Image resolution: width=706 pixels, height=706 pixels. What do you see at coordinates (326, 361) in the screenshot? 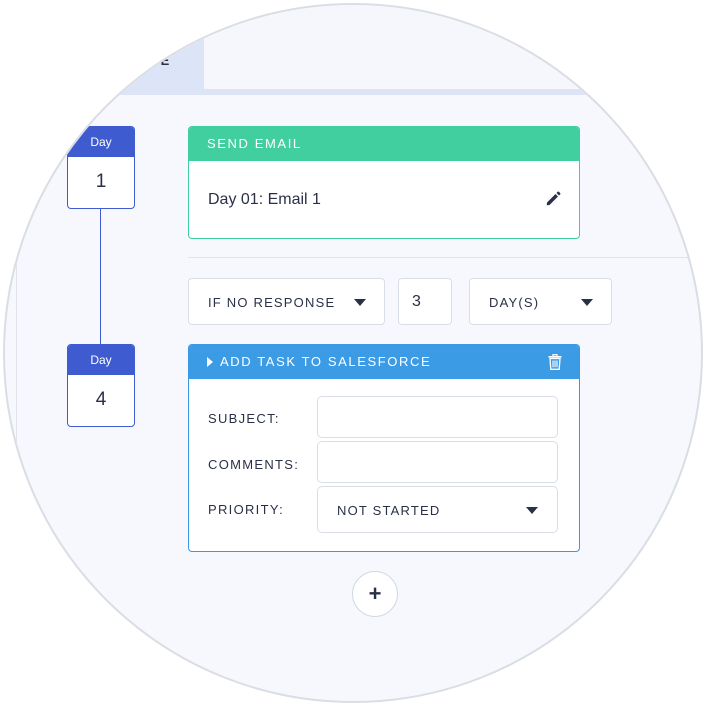
I see `salesforce-task-title: ADD TASK TO SALESFORCE` at bounding box center [326, 361].